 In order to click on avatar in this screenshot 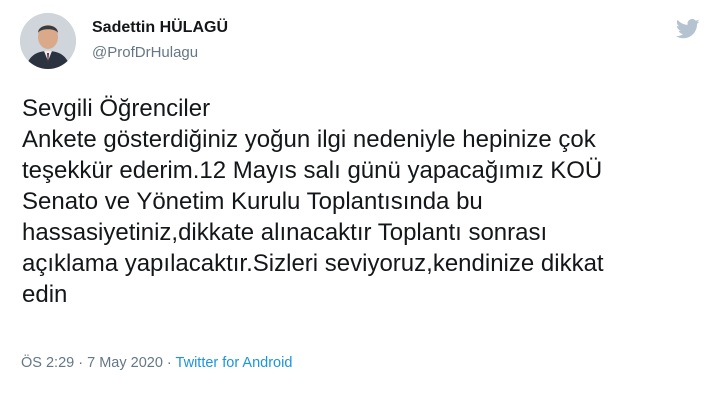, I will do `click(48, 41)`.